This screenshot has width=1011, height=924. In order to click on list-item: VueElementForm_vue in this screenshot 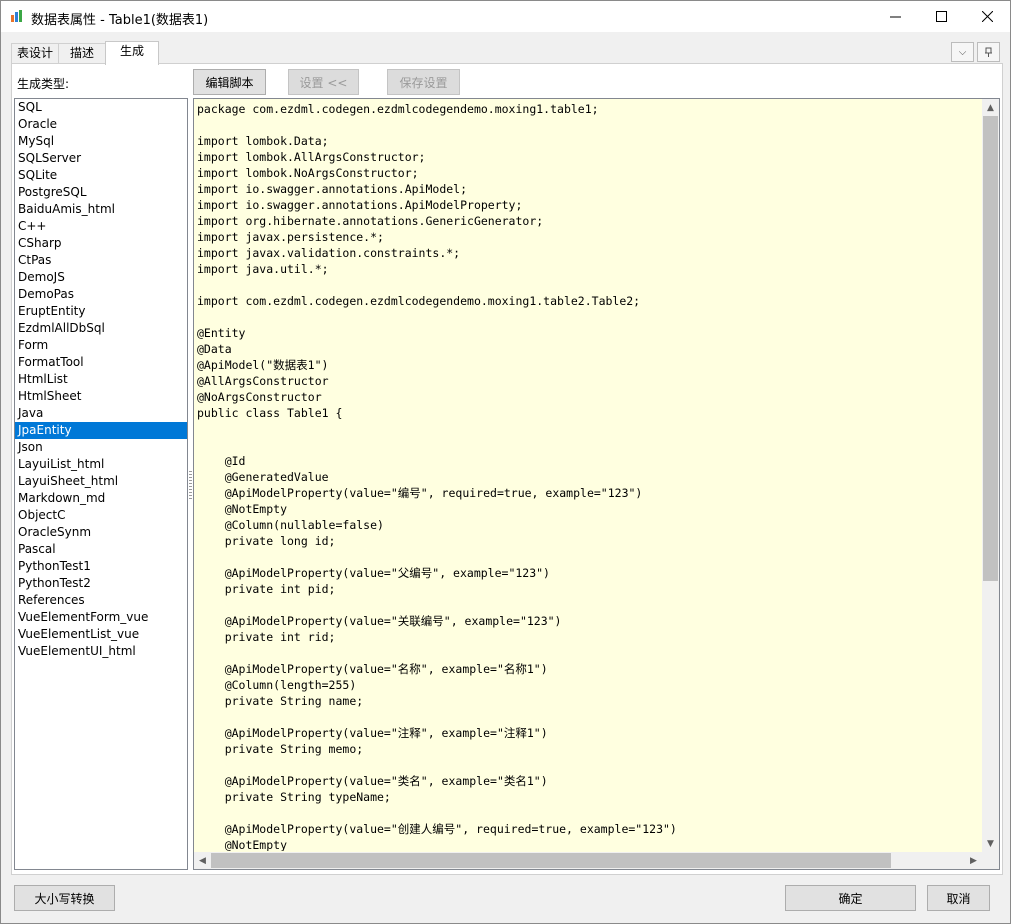, I will do `click(101, 617)`.